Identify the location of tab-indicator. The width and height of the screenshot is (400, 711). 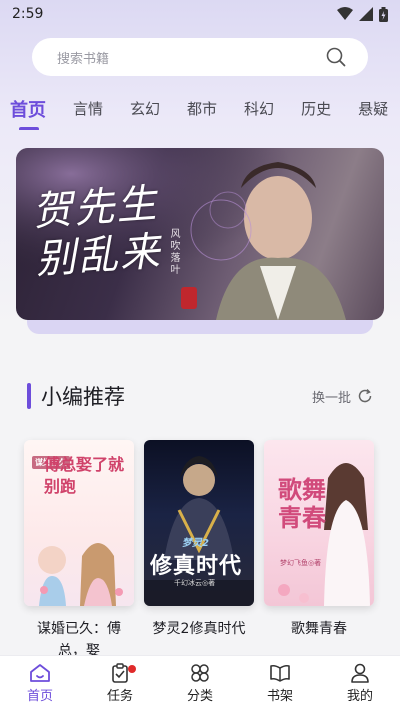
(29, 128).